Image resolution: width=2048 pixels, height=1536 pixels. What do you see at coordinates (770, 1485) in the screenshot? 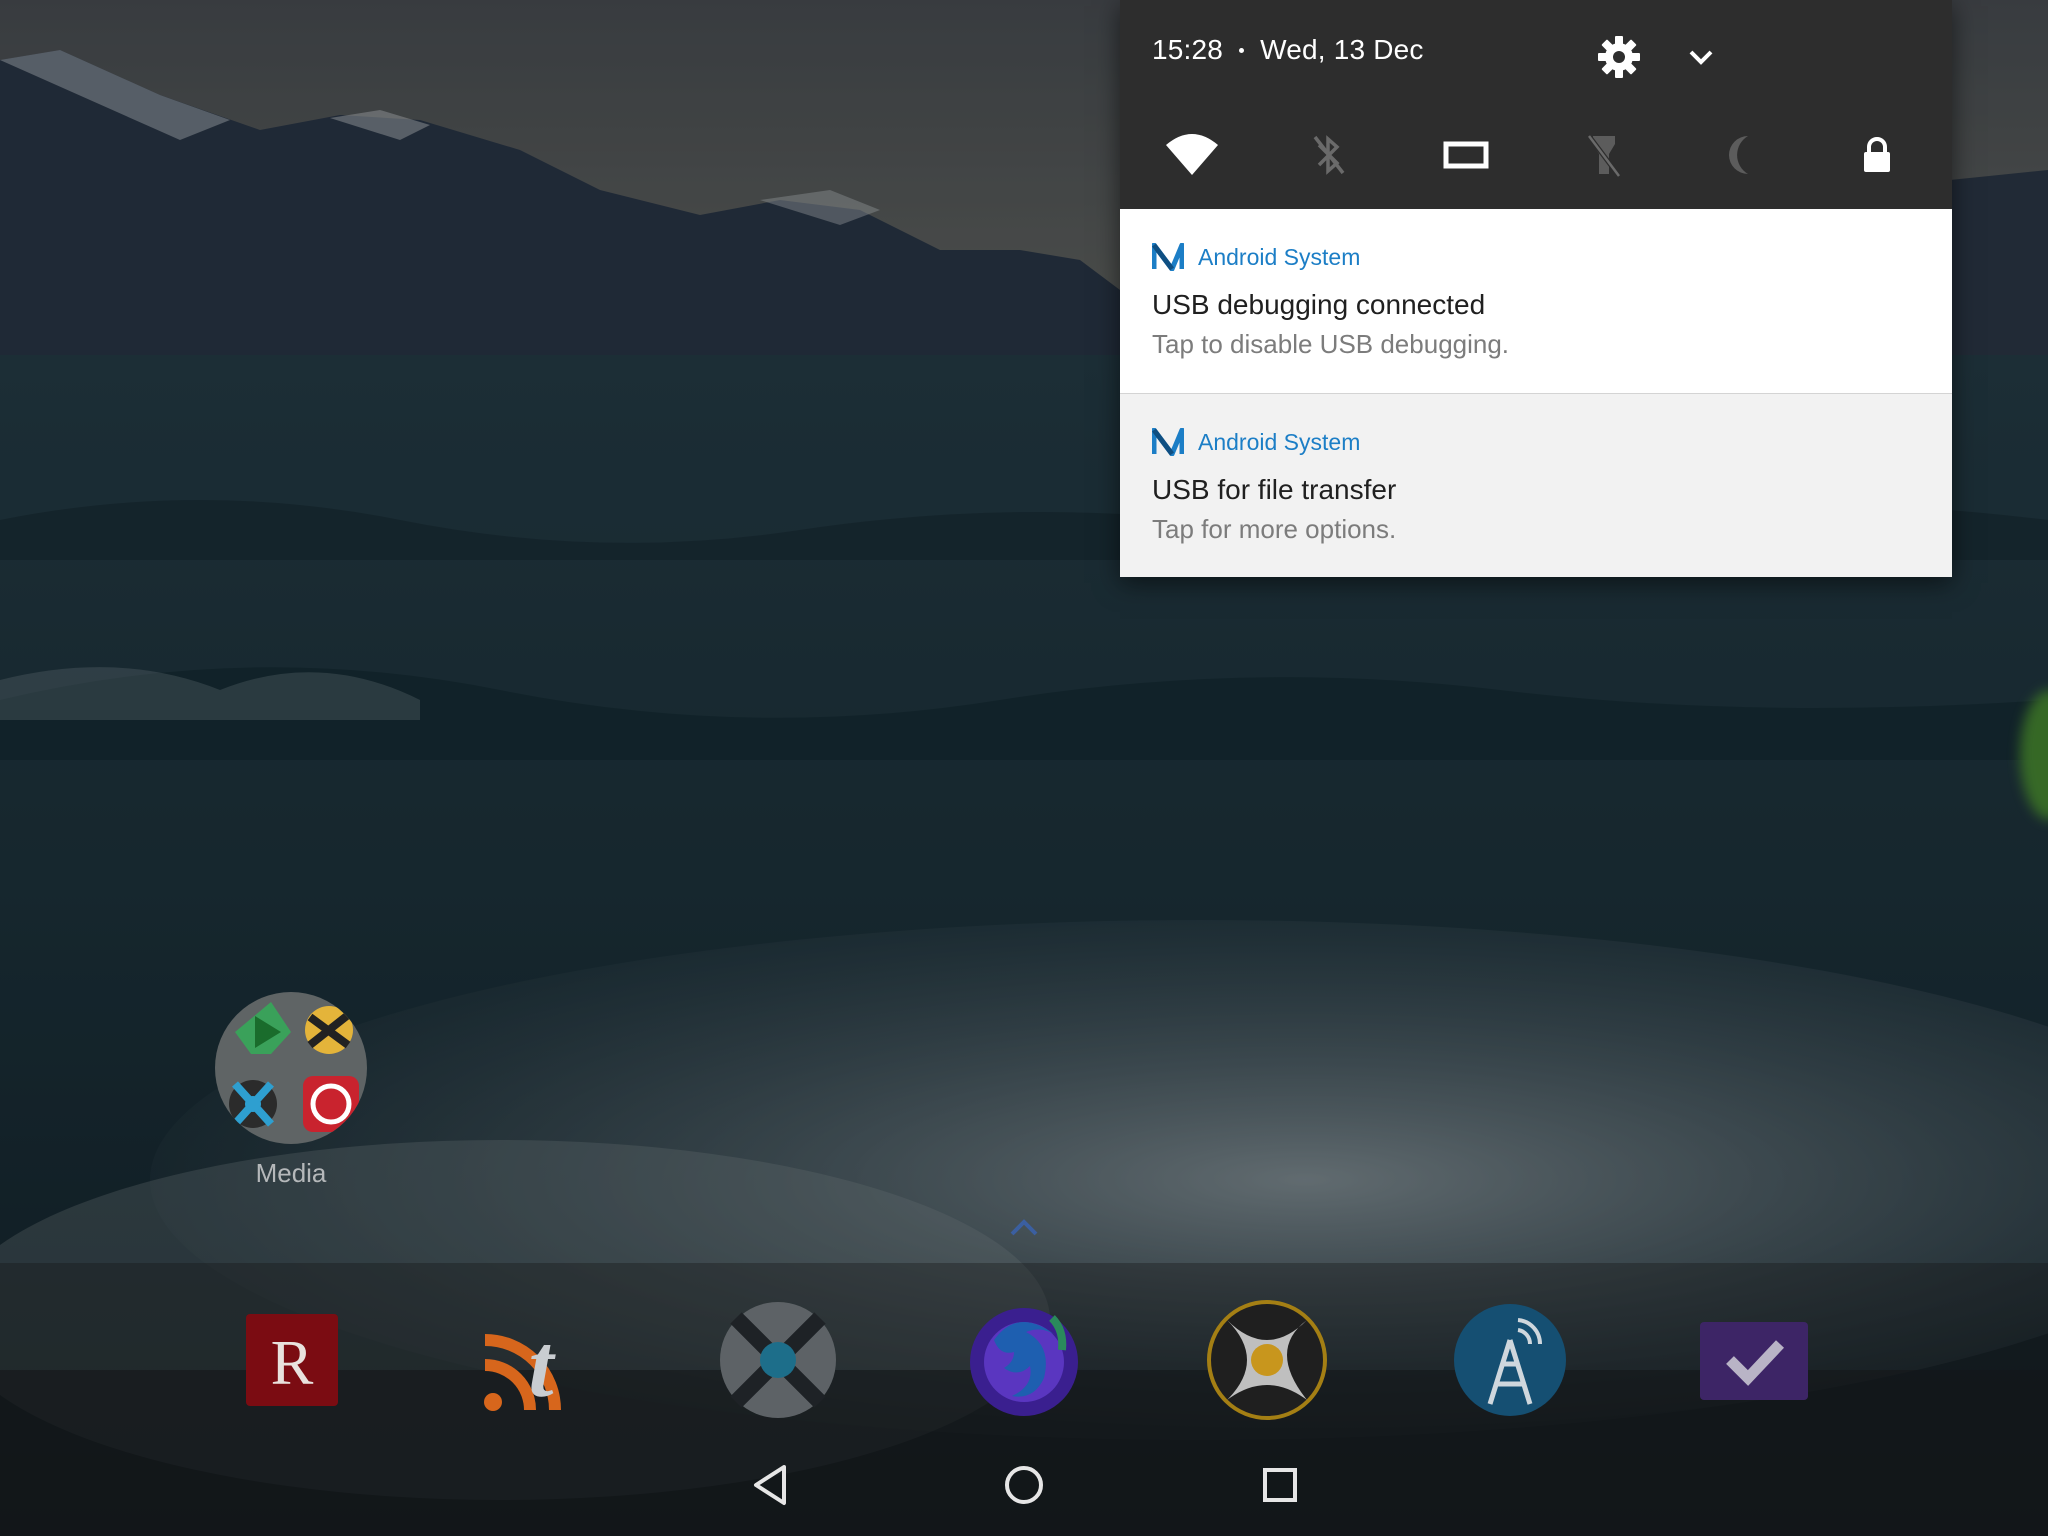
I see `back-icon` at bounding box center [770, 1485].